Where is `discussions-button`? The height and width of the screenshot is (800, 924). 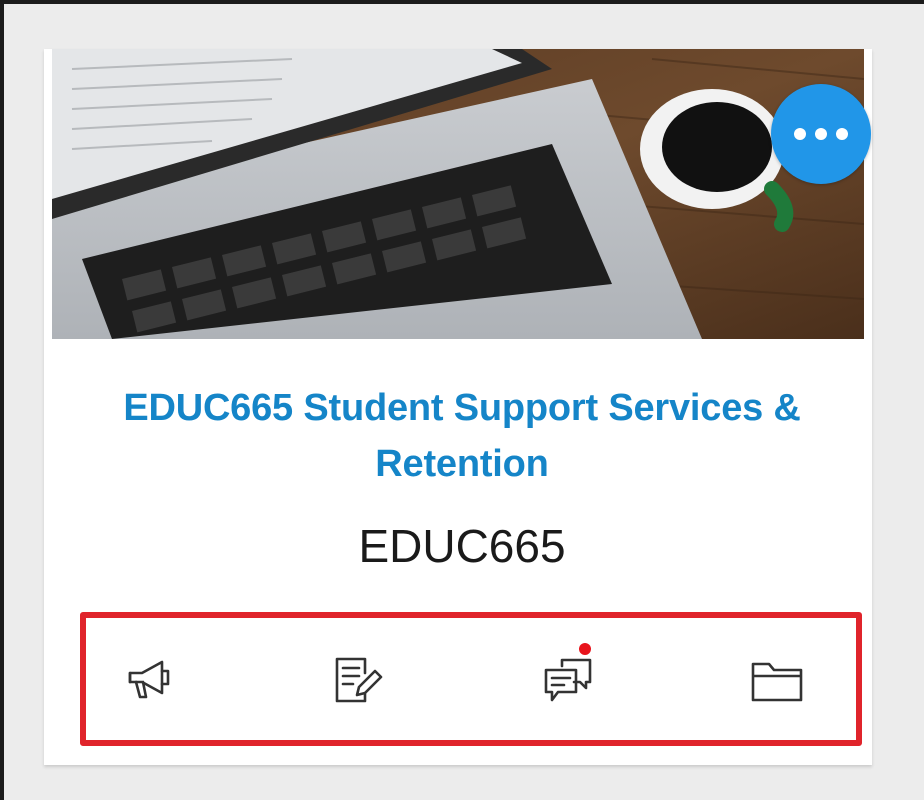 discussions-button is located at coordinates (568, 680).